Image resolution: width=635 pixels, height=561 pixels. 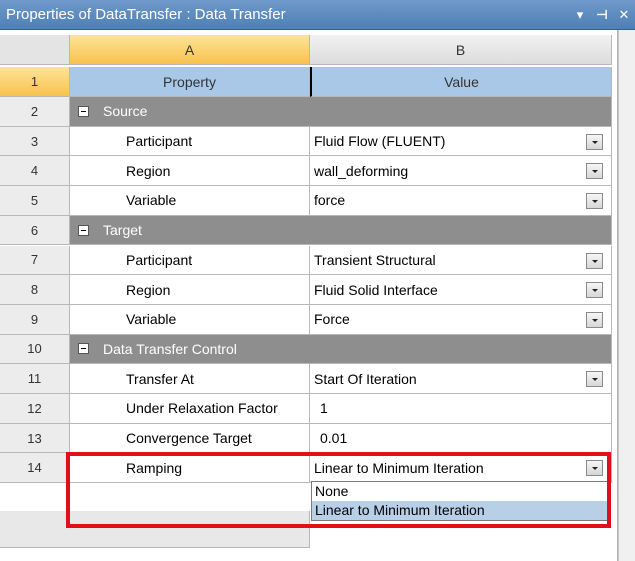 What do you see at coordinates (375, 259) in the screenshot?
I see `property-value: Transient Structural` at bounding box center [375, 259].